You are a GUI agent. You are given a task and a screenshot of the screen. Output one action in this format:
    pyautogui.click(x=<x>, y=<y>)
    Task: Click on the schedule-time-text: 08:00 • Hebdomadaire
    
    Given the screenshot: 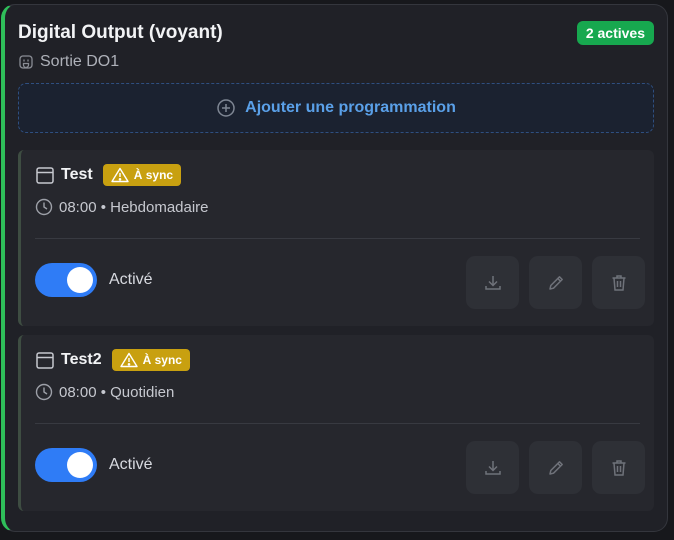 What is the action you would take?
    pyautogui.click(x=134, y=207)
    